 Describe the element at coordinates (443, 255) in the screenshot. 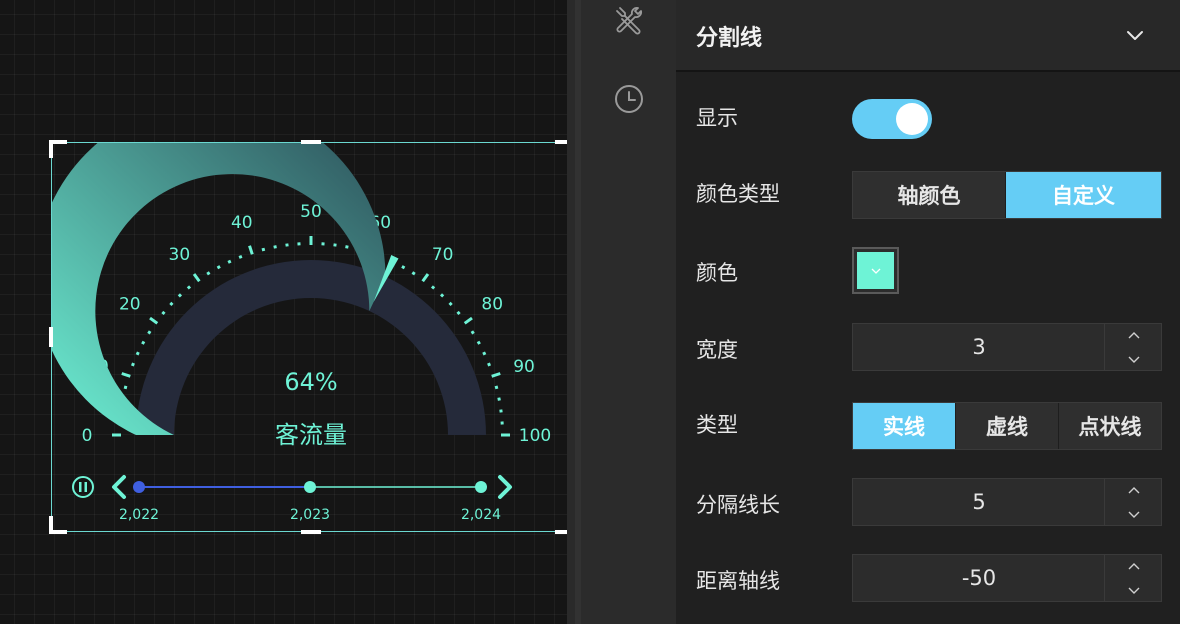

I see `gauge-tick-label: 70` at that location.